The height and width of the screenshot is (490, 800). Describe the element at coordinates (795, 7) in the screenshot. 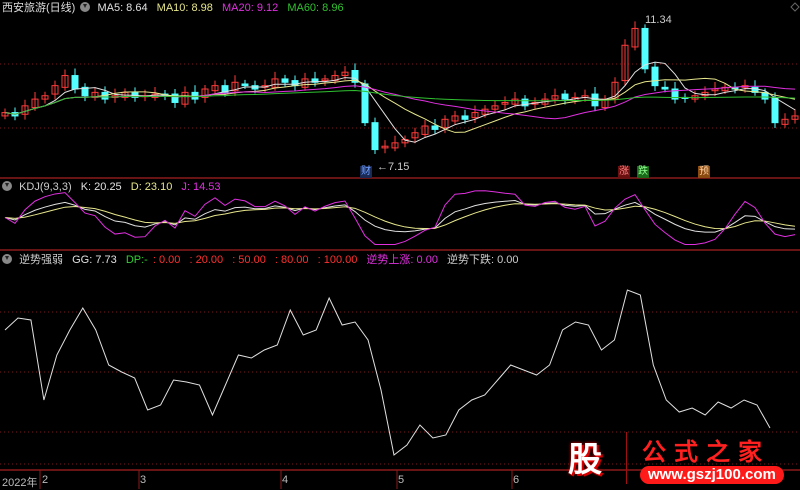

I see `diamond-icon` at that location.